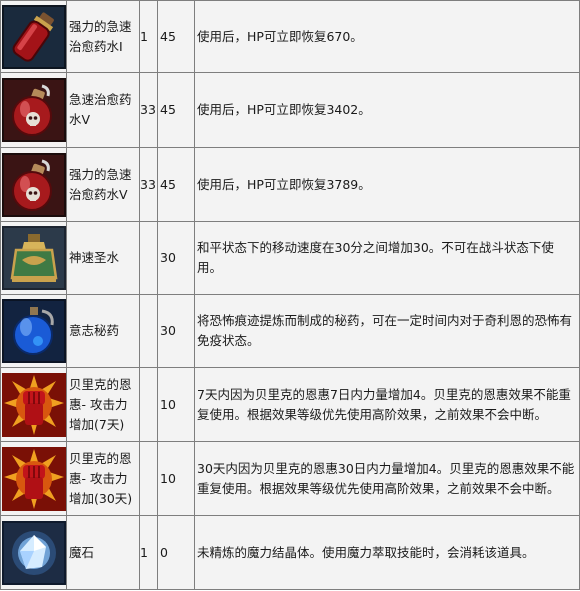  I want to click on table-row: 急速治愈药水V 33 45 使用后，HP可立即恢复3402。, so click(290, 110).